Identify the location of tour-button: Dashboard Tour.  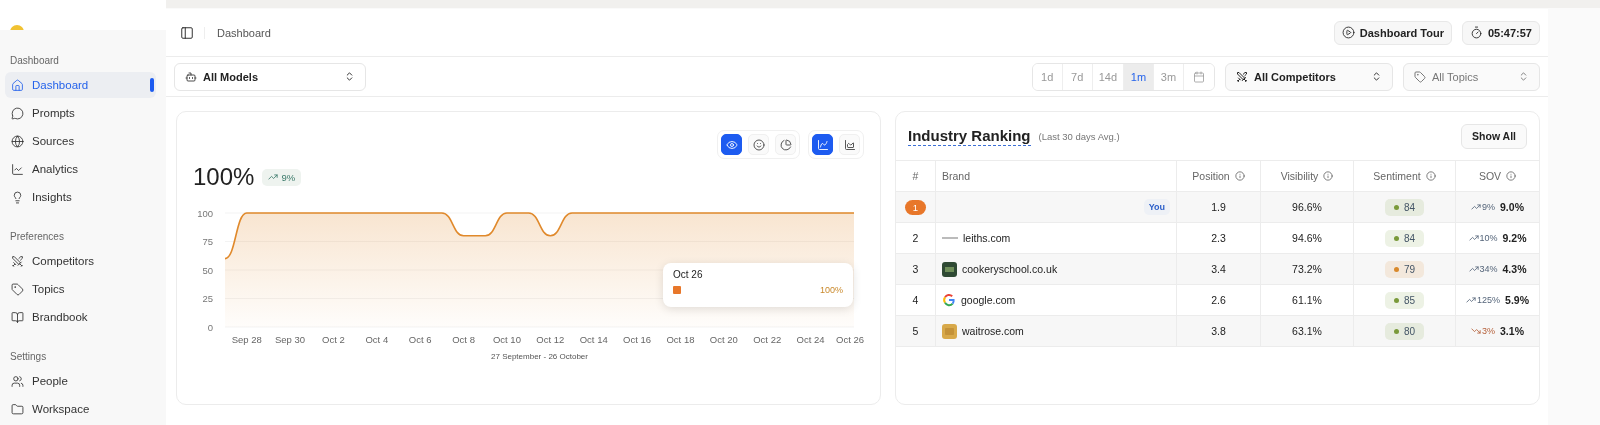
(1392, 32).